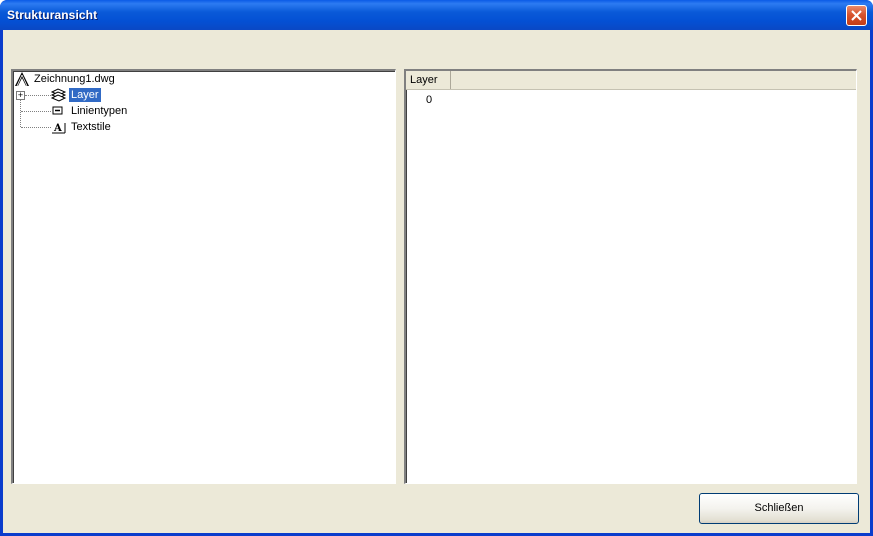  Describe the element at coordinates (436, 15) in the screenshot. I see `title-bar: Strukturansicht` at that location.